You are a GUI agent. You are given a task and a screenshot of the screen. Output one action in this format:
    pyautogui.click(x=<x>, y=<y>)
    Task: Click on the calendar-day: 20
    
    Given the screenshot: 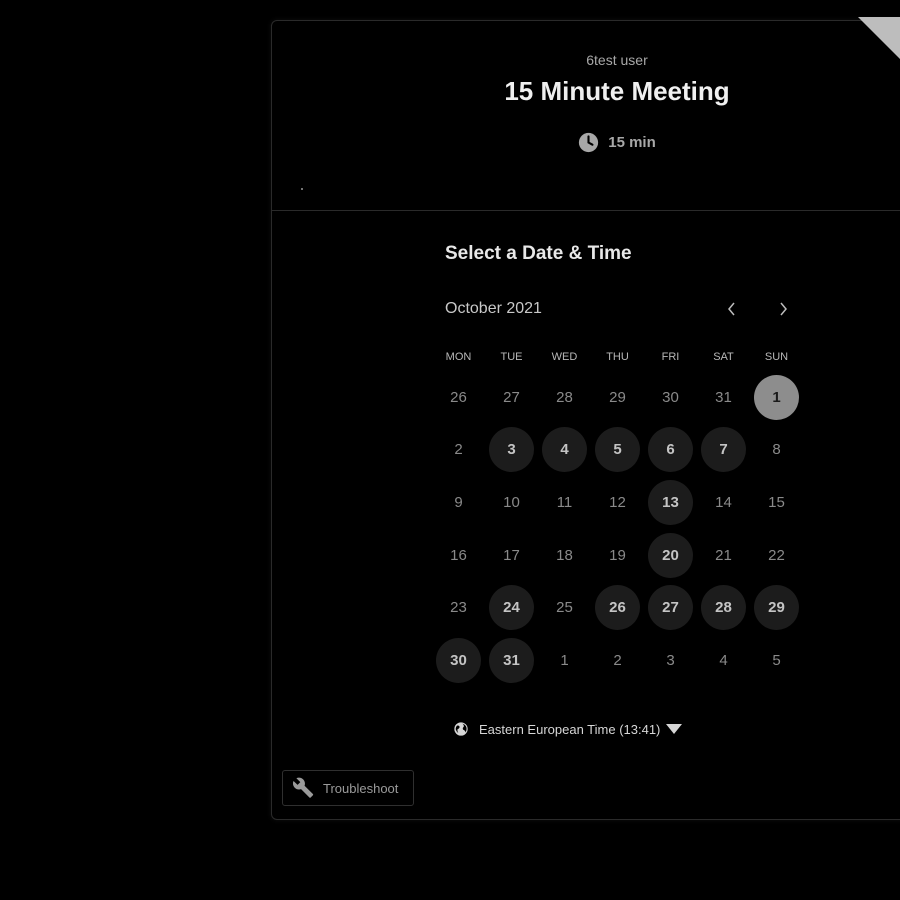 What is the action you would take?
    pyautogui.click(x=670, y=555)
    